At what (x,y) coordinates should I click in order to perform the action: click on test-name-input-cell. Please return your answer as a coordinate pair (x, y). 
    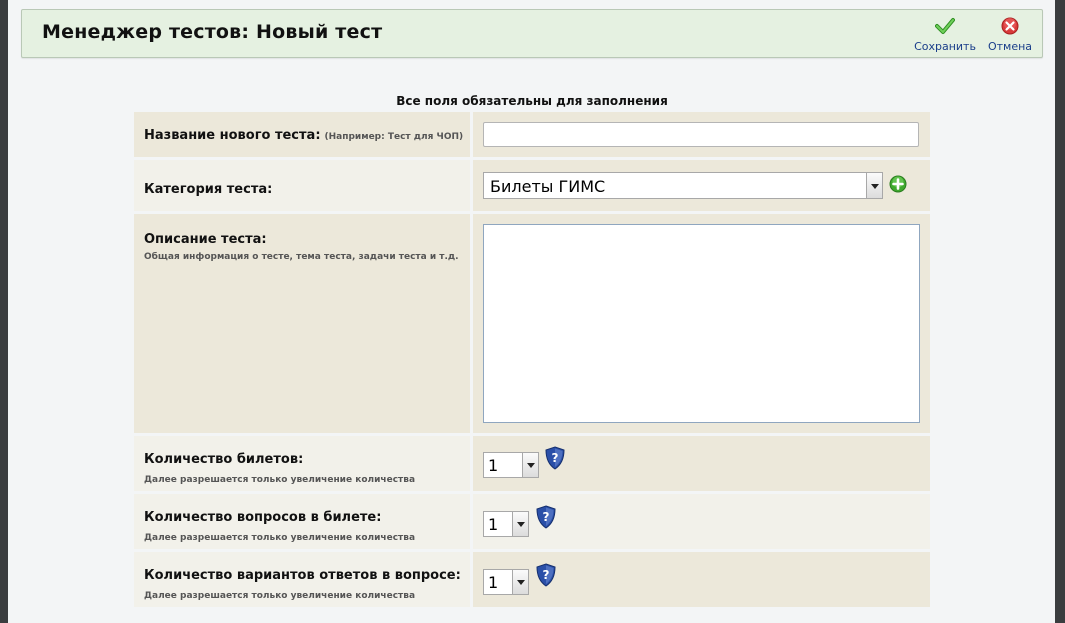
    Looking at the image, I should click on (701, 134).